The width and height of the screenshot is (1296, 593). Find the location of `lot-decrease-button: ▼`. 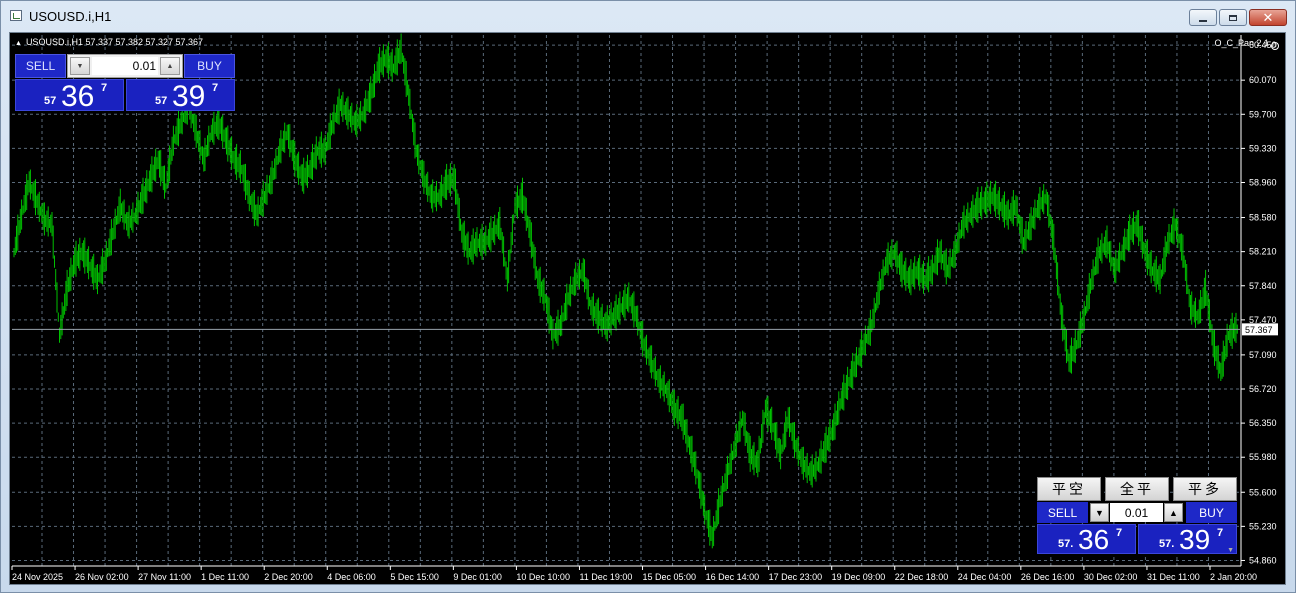

lot-decrease-button: ▼ is located at coordinates (80, 66).